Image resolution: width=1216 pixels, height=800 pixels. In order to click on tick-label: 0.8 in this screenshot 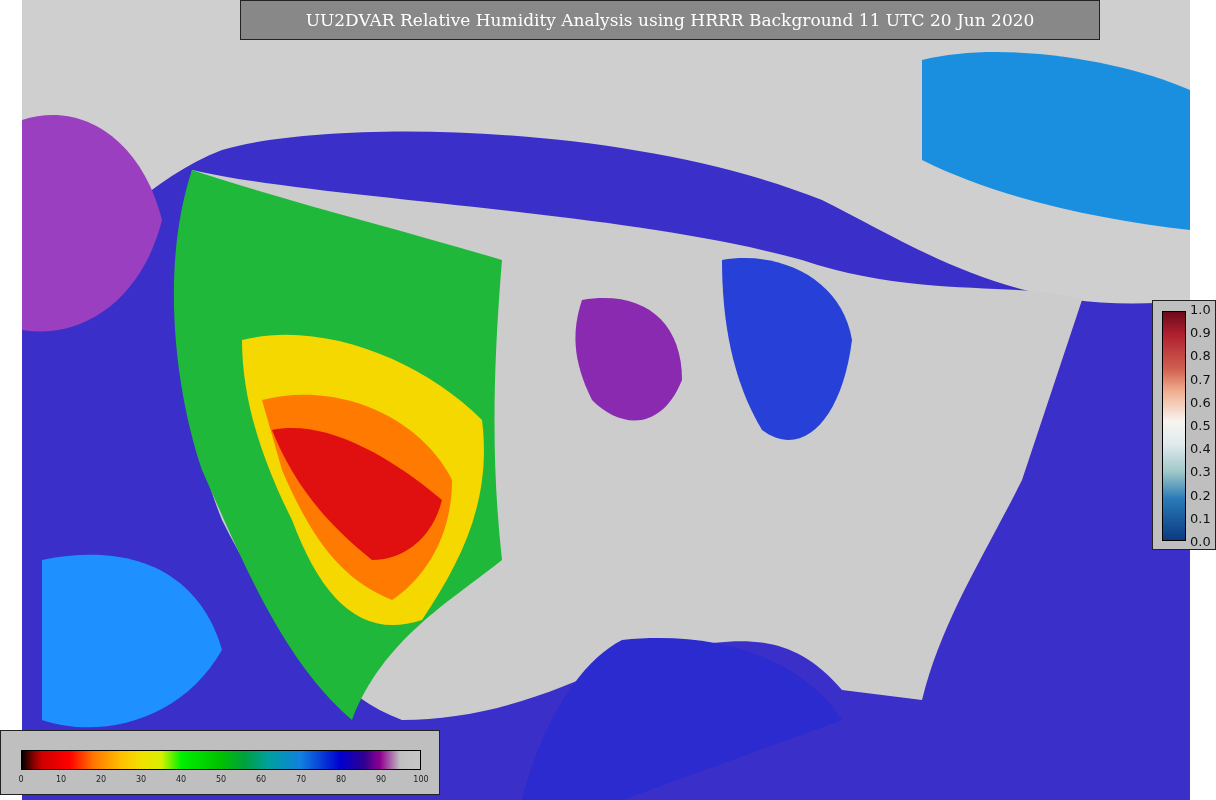, I will do `click(1200, 356)`.